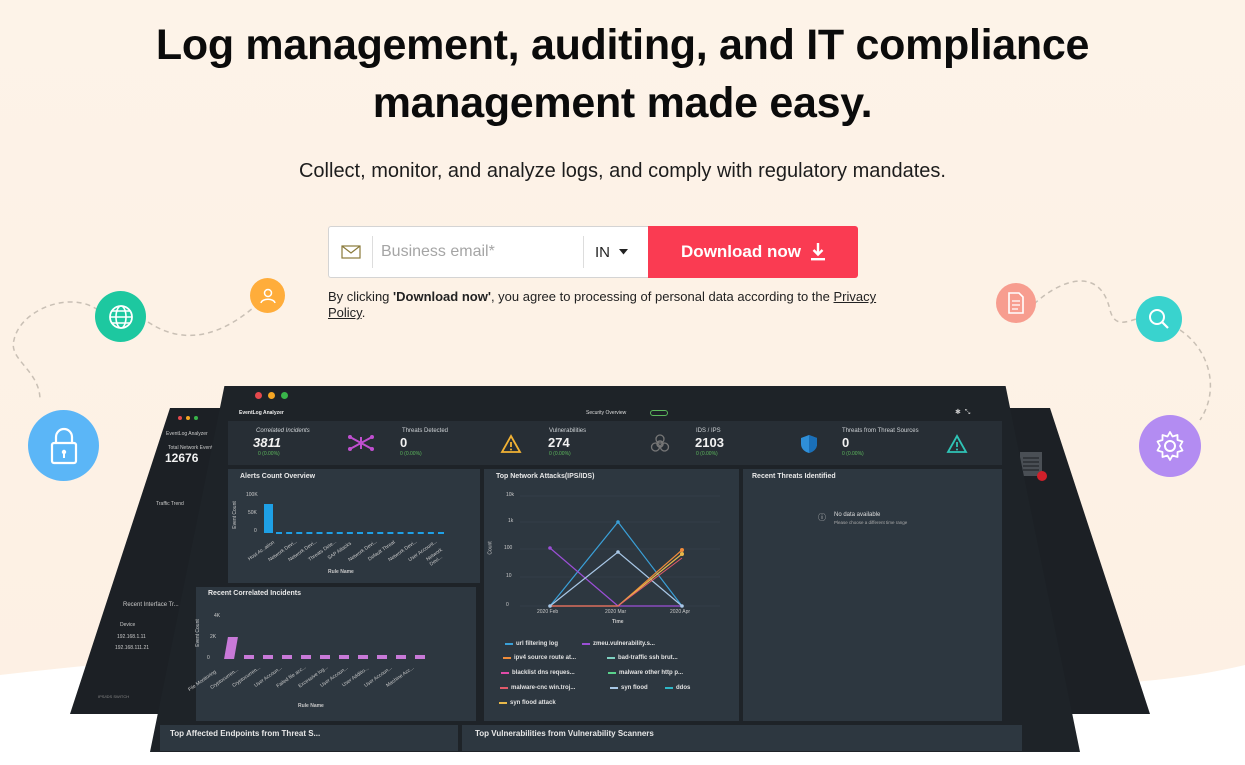  What do you see at coordinates (809, 444) in the screenshot?
I see `shield-icon` at bounding box center [809, 444].